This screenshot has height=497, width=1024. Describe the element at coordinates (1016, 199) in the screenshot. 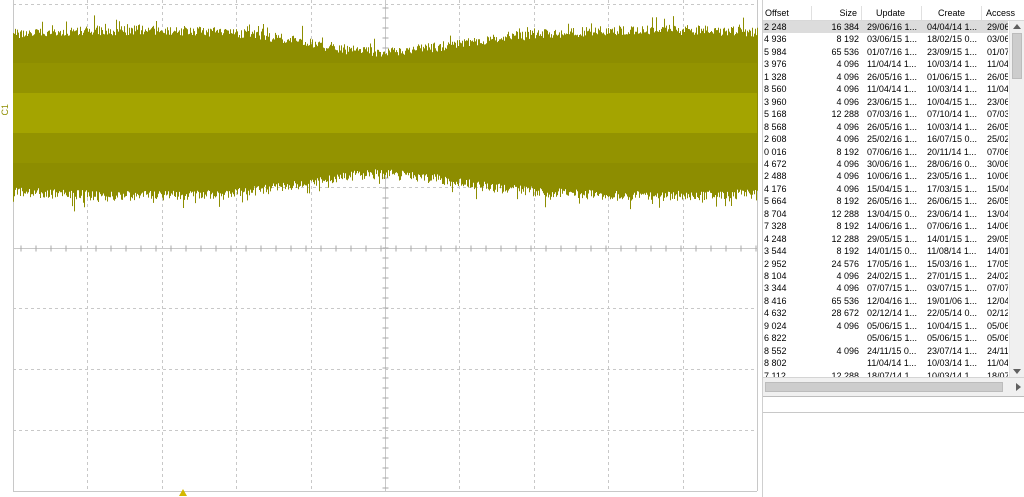

I see `vertical-scrollbar` at that location.